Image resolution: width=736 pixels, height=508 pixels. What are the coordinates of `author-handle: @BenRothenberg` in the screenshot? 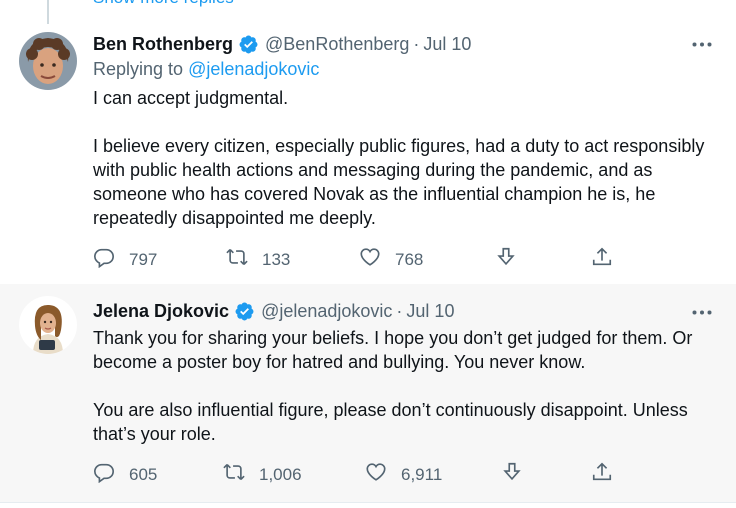 It's located at (337, 44).